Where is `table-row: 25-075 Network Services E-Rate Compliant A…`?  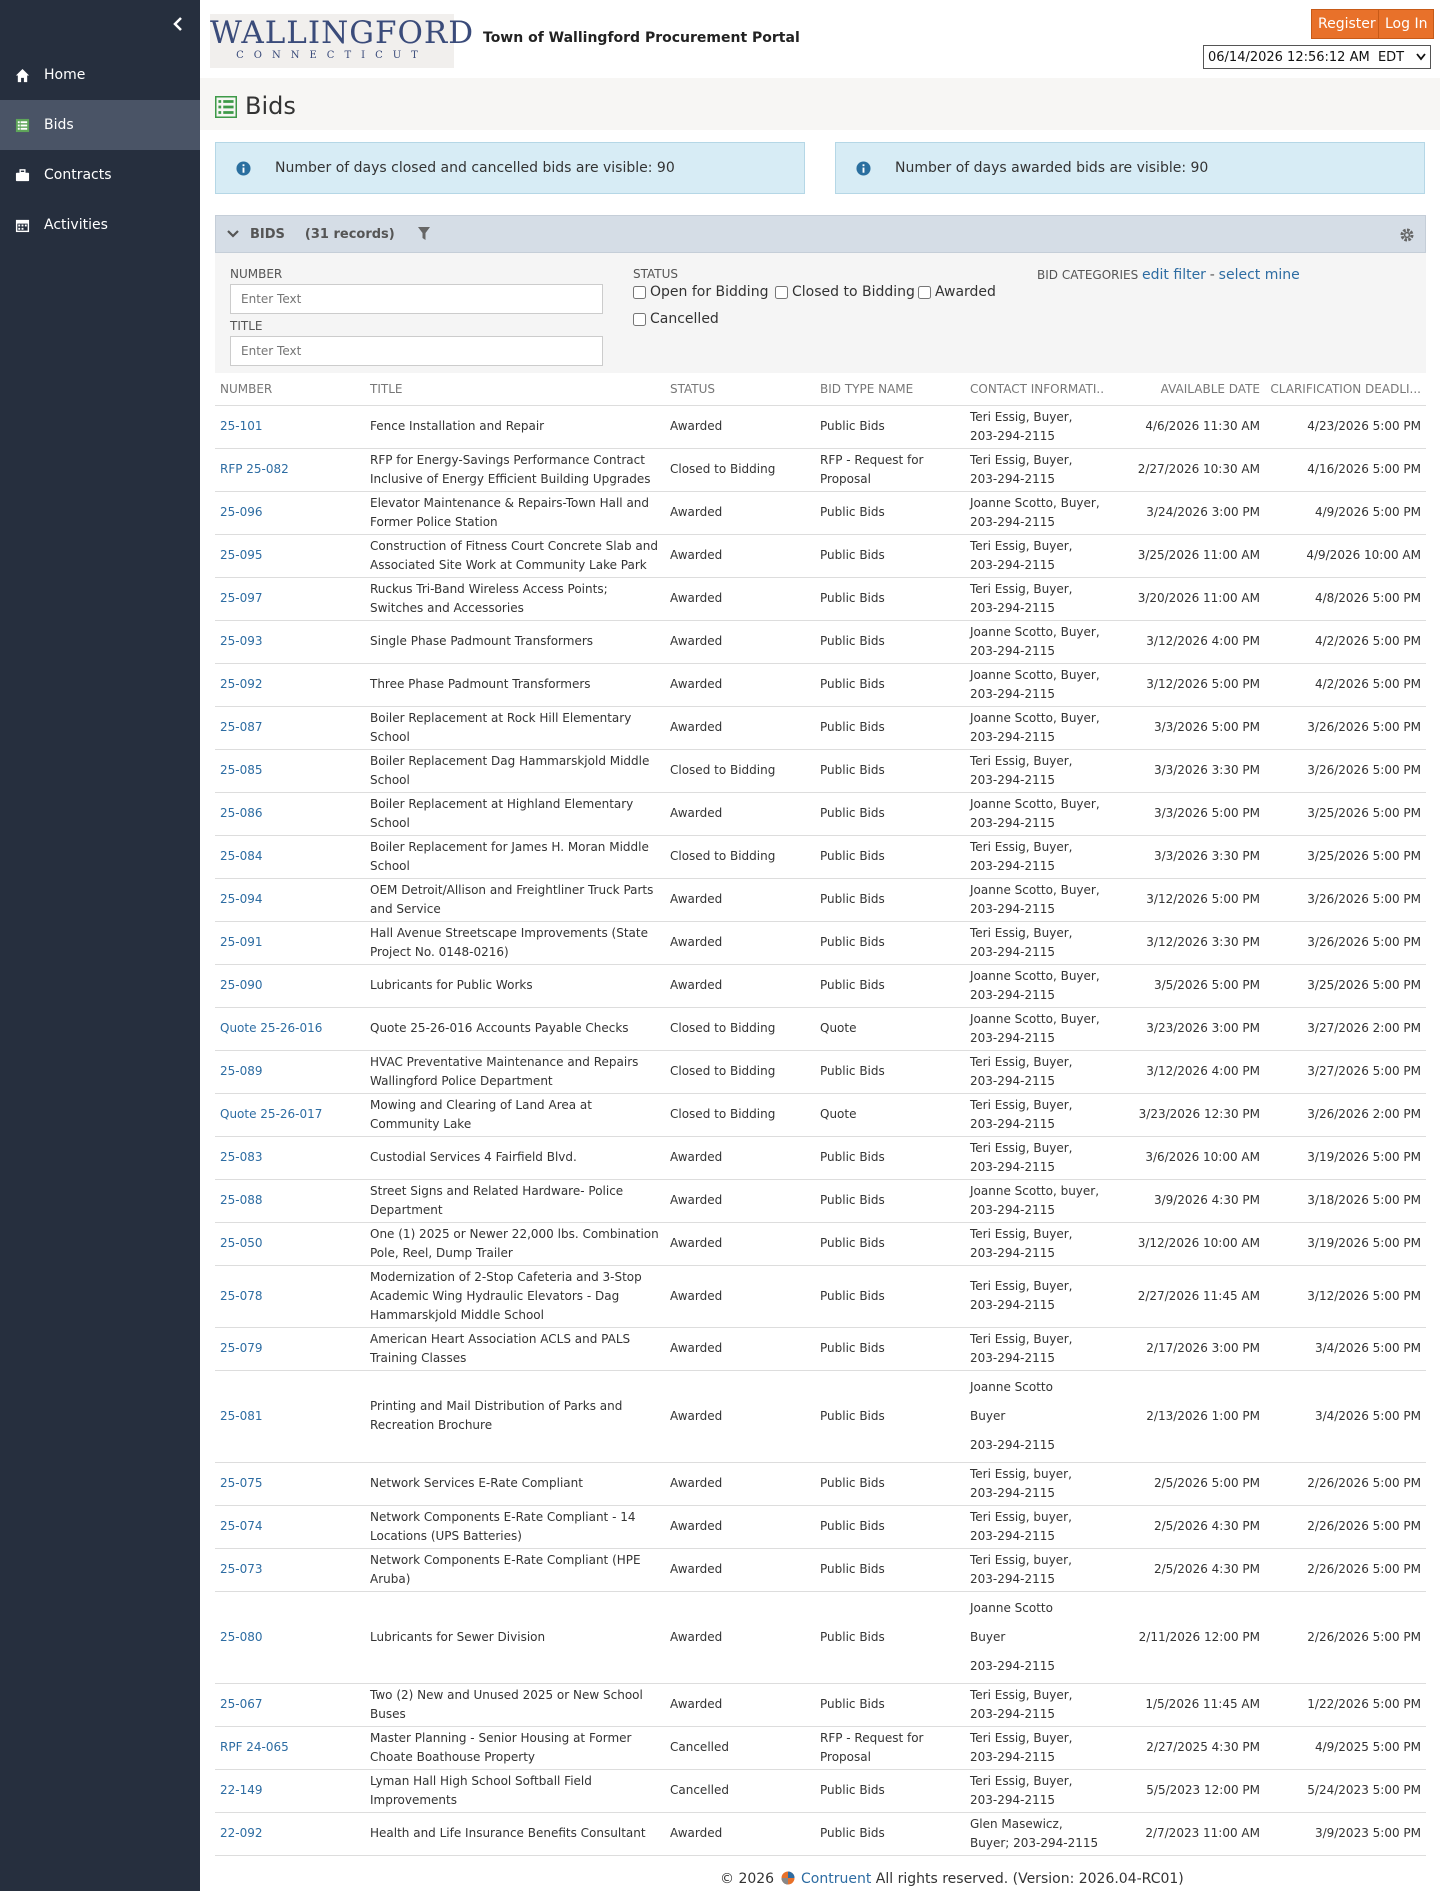
table-row: 25-075 Network Services E-Rate Compliant A… is located at coordinates (820, 1483).